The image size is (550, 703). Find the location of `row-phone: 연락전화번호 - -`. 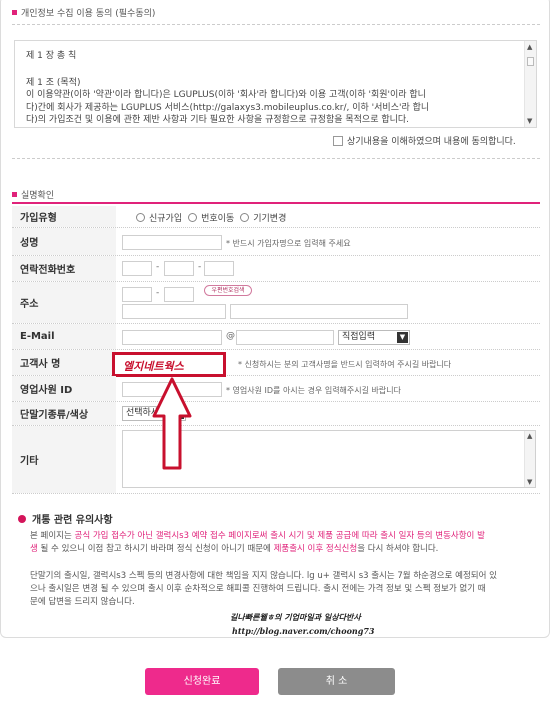

row-phone: 연락전화번호 - - is located at coordinates (276, 269).